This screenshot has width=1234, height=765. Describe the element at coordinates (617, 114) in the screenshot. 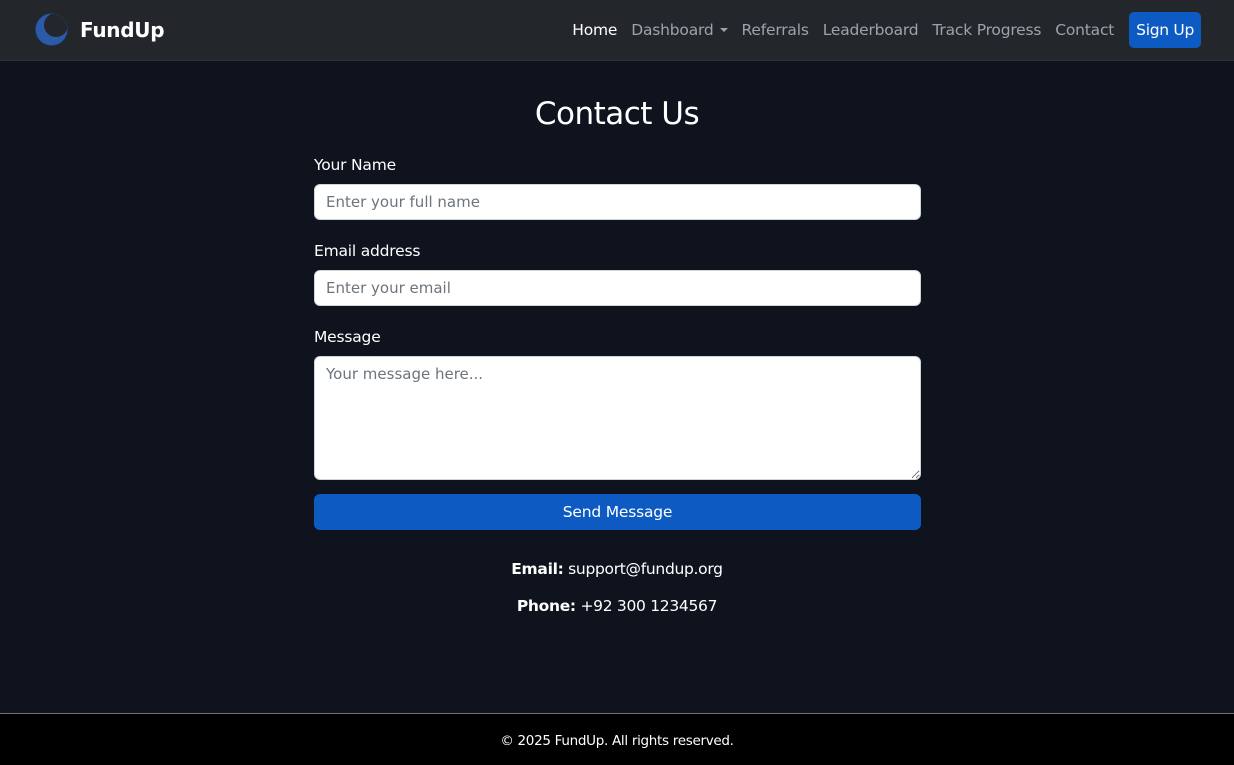

I see `page-title: Contact Us` at that location.